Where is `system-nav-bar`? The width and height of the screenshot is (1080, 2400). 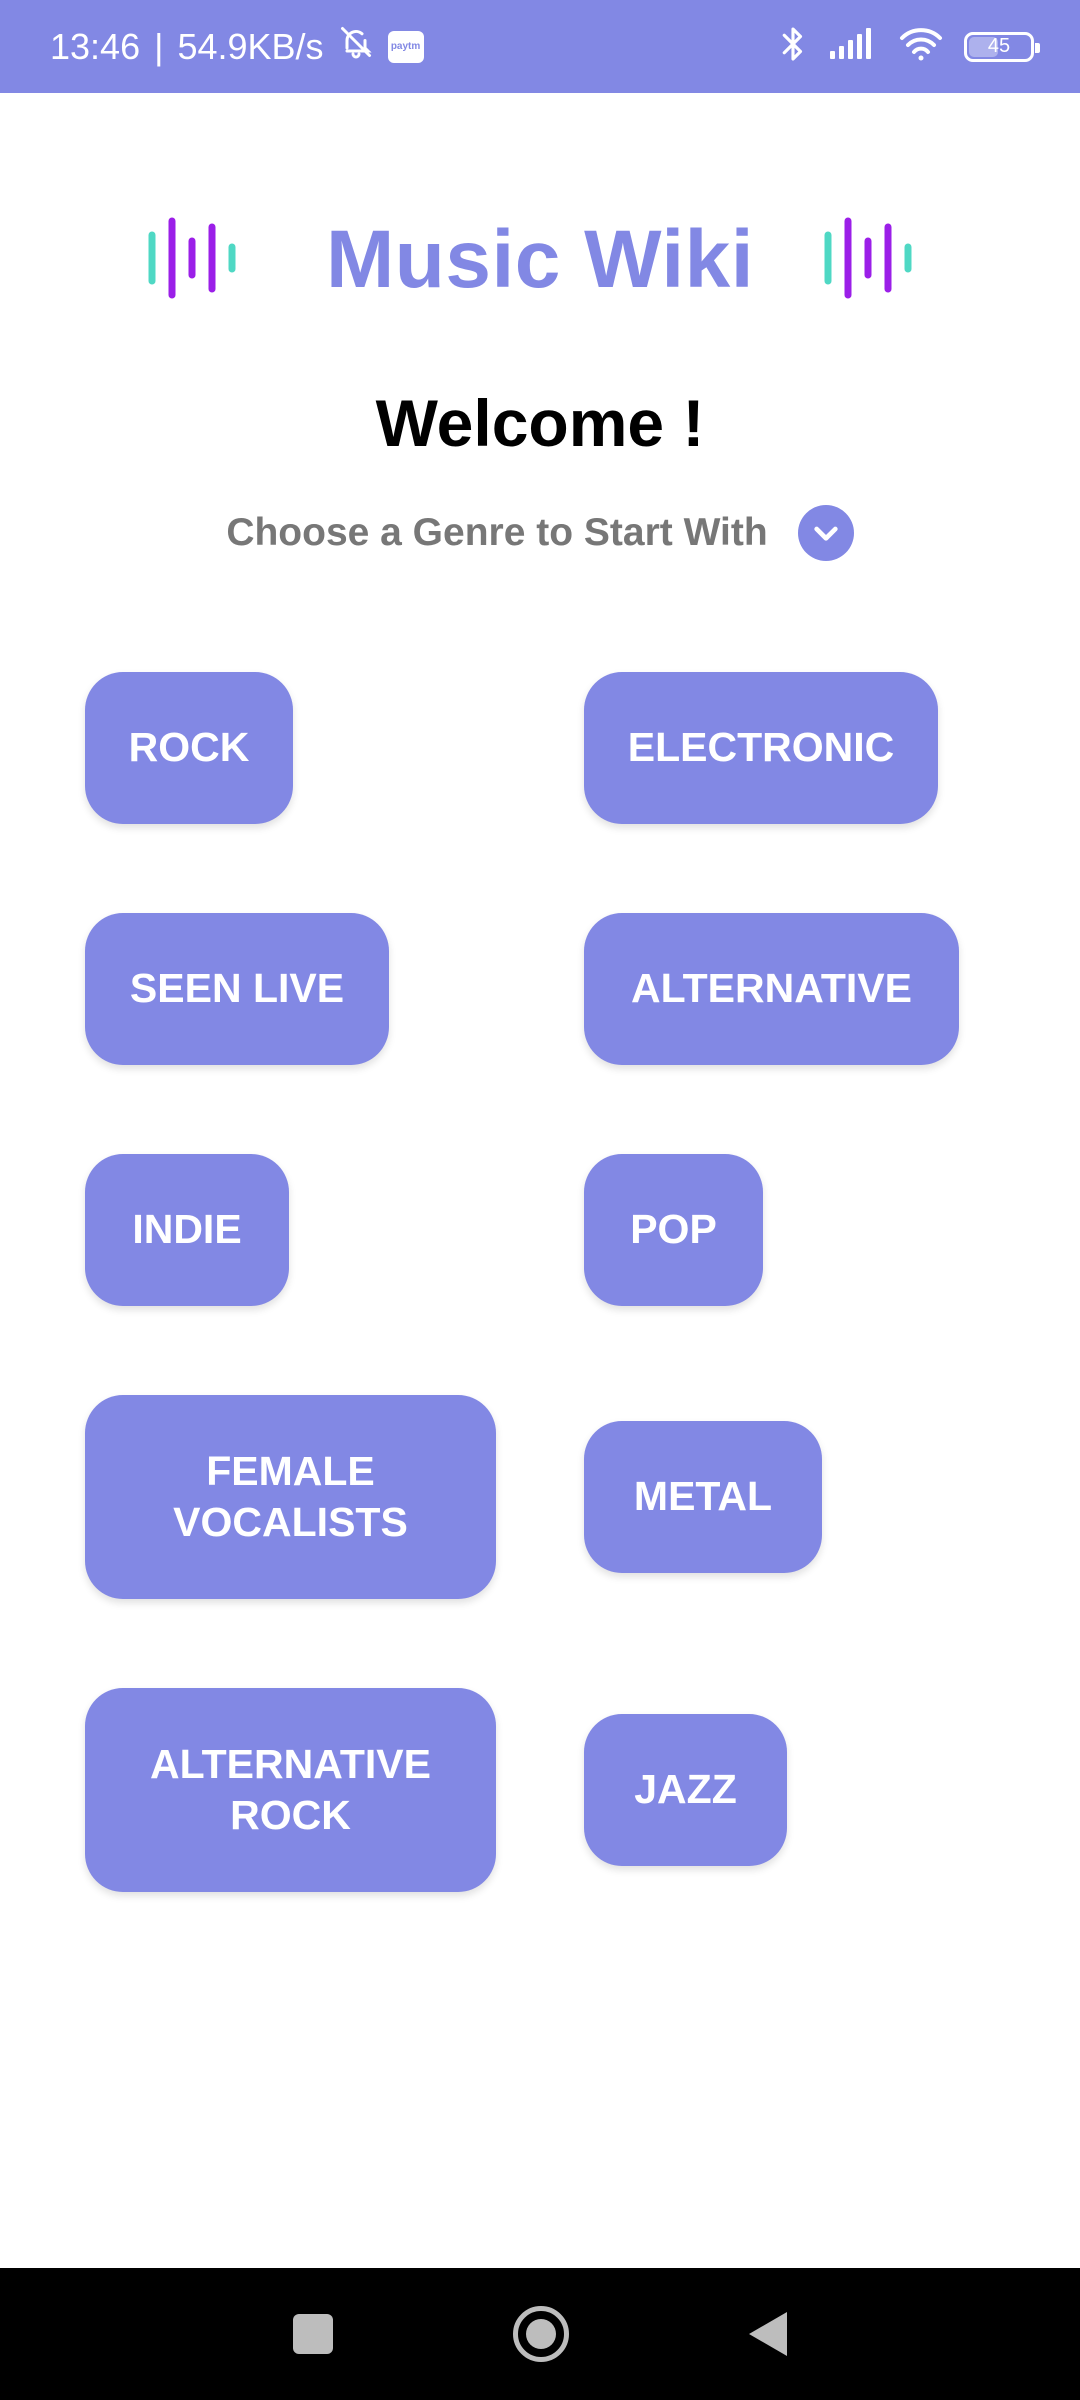 system-nav-bar is located at coordinates (540, 2334).